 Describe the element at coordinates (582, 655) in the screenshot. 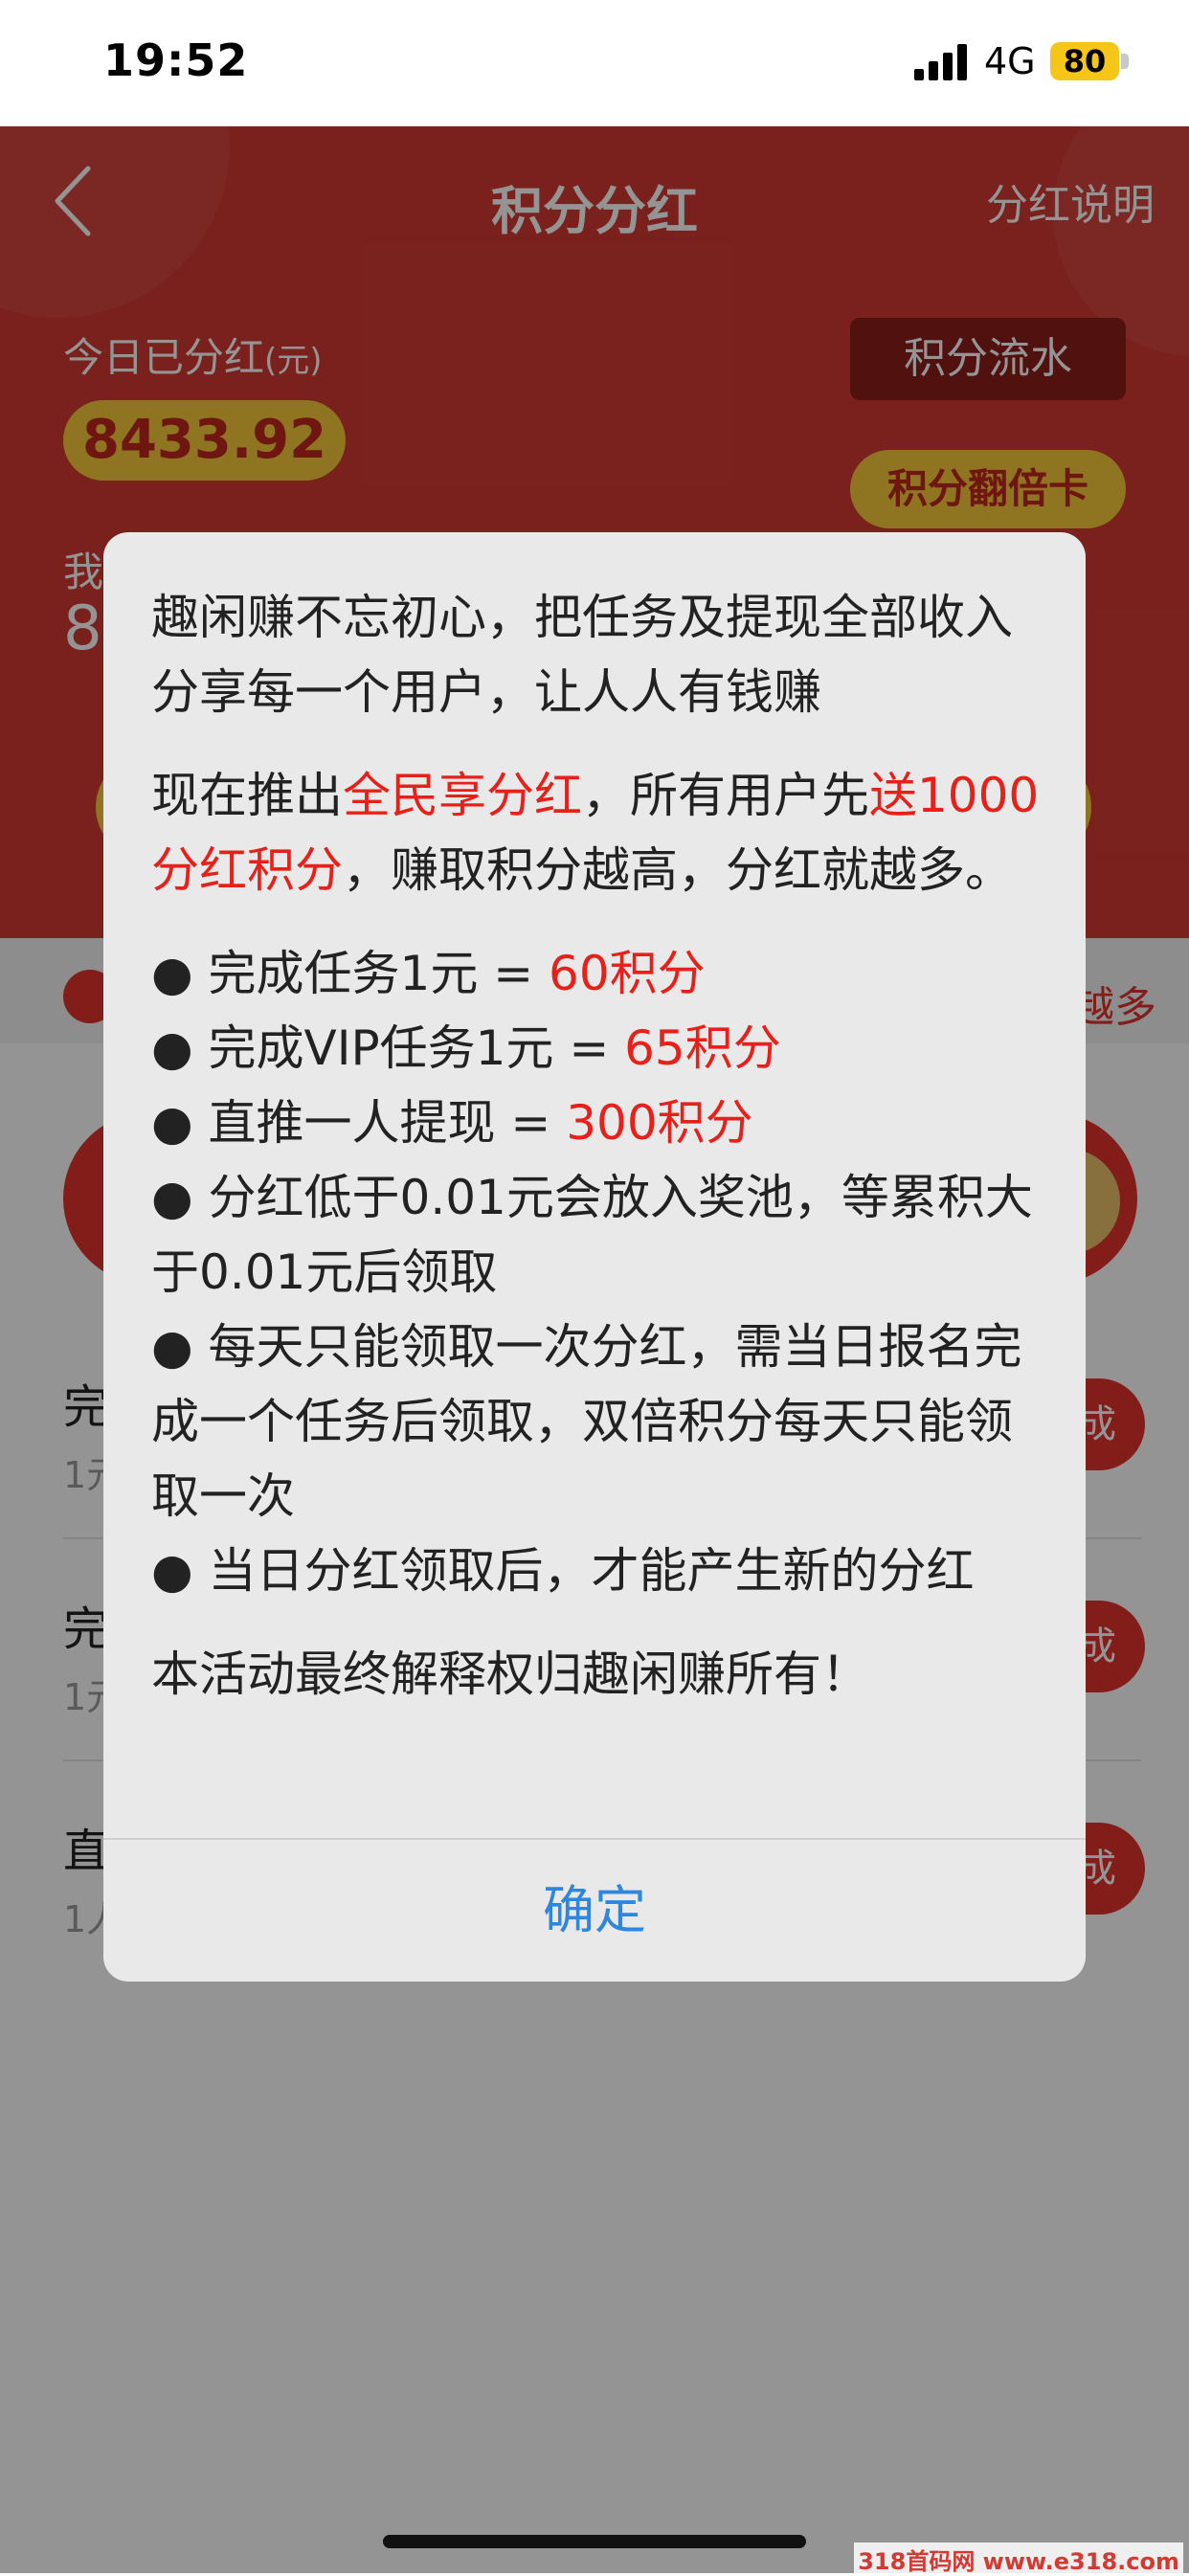

I see `dialog-intro: 趣闲赚不忘初心，把任务及提现全部收入分享每一个用户，让人人有钱赚` at that location.